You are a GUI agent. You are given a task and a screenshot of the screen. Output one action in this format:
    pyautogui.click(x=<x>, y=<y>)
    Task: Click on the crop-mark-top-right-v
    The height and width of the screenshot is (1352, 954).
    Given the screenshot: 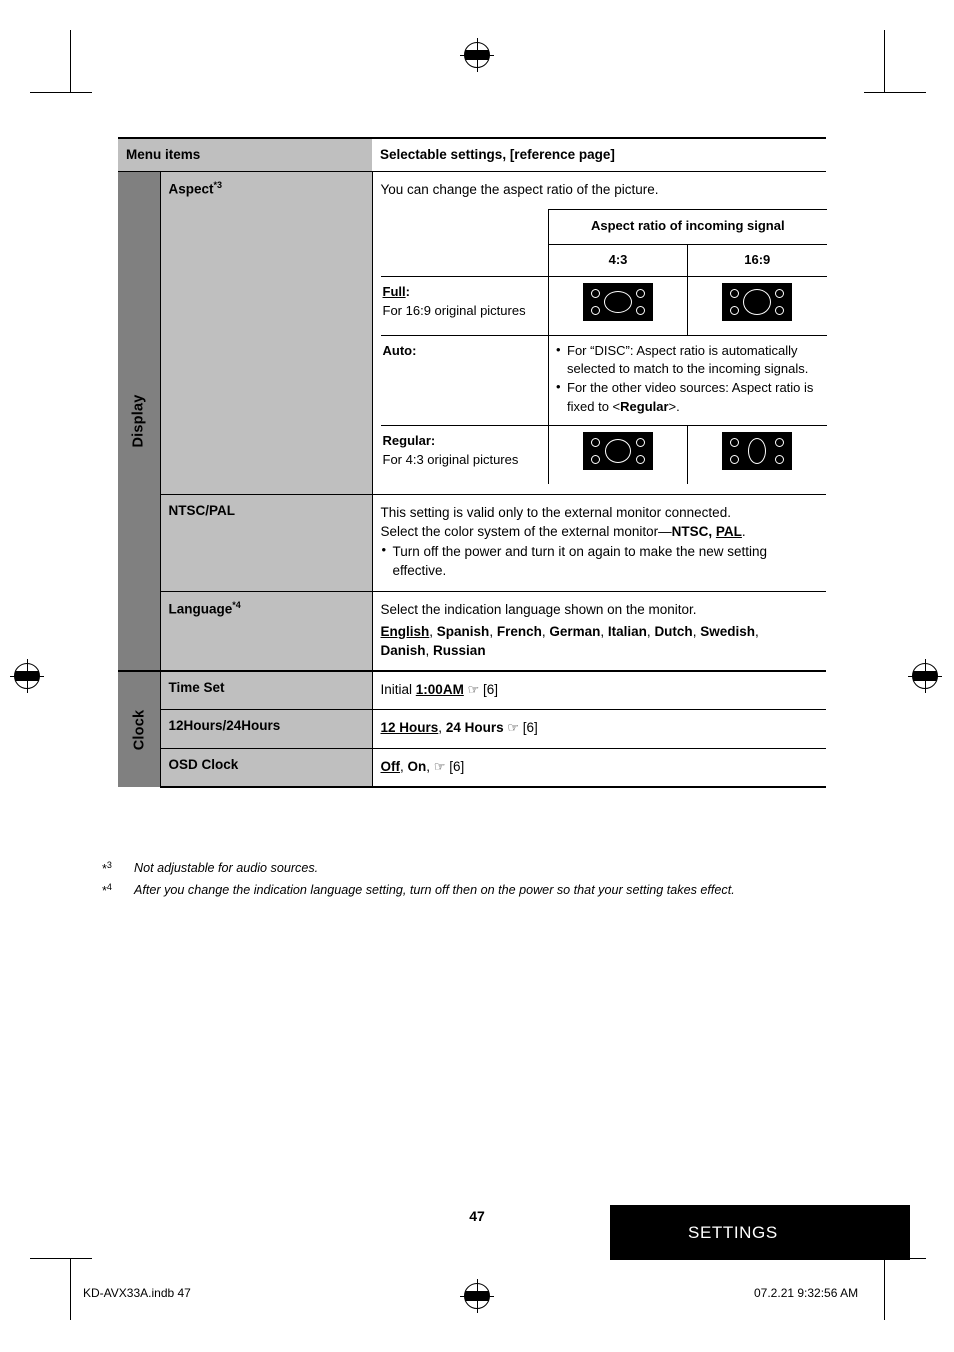 What is the action you would take?
    pyautogui.click(x=884, y=61)
    